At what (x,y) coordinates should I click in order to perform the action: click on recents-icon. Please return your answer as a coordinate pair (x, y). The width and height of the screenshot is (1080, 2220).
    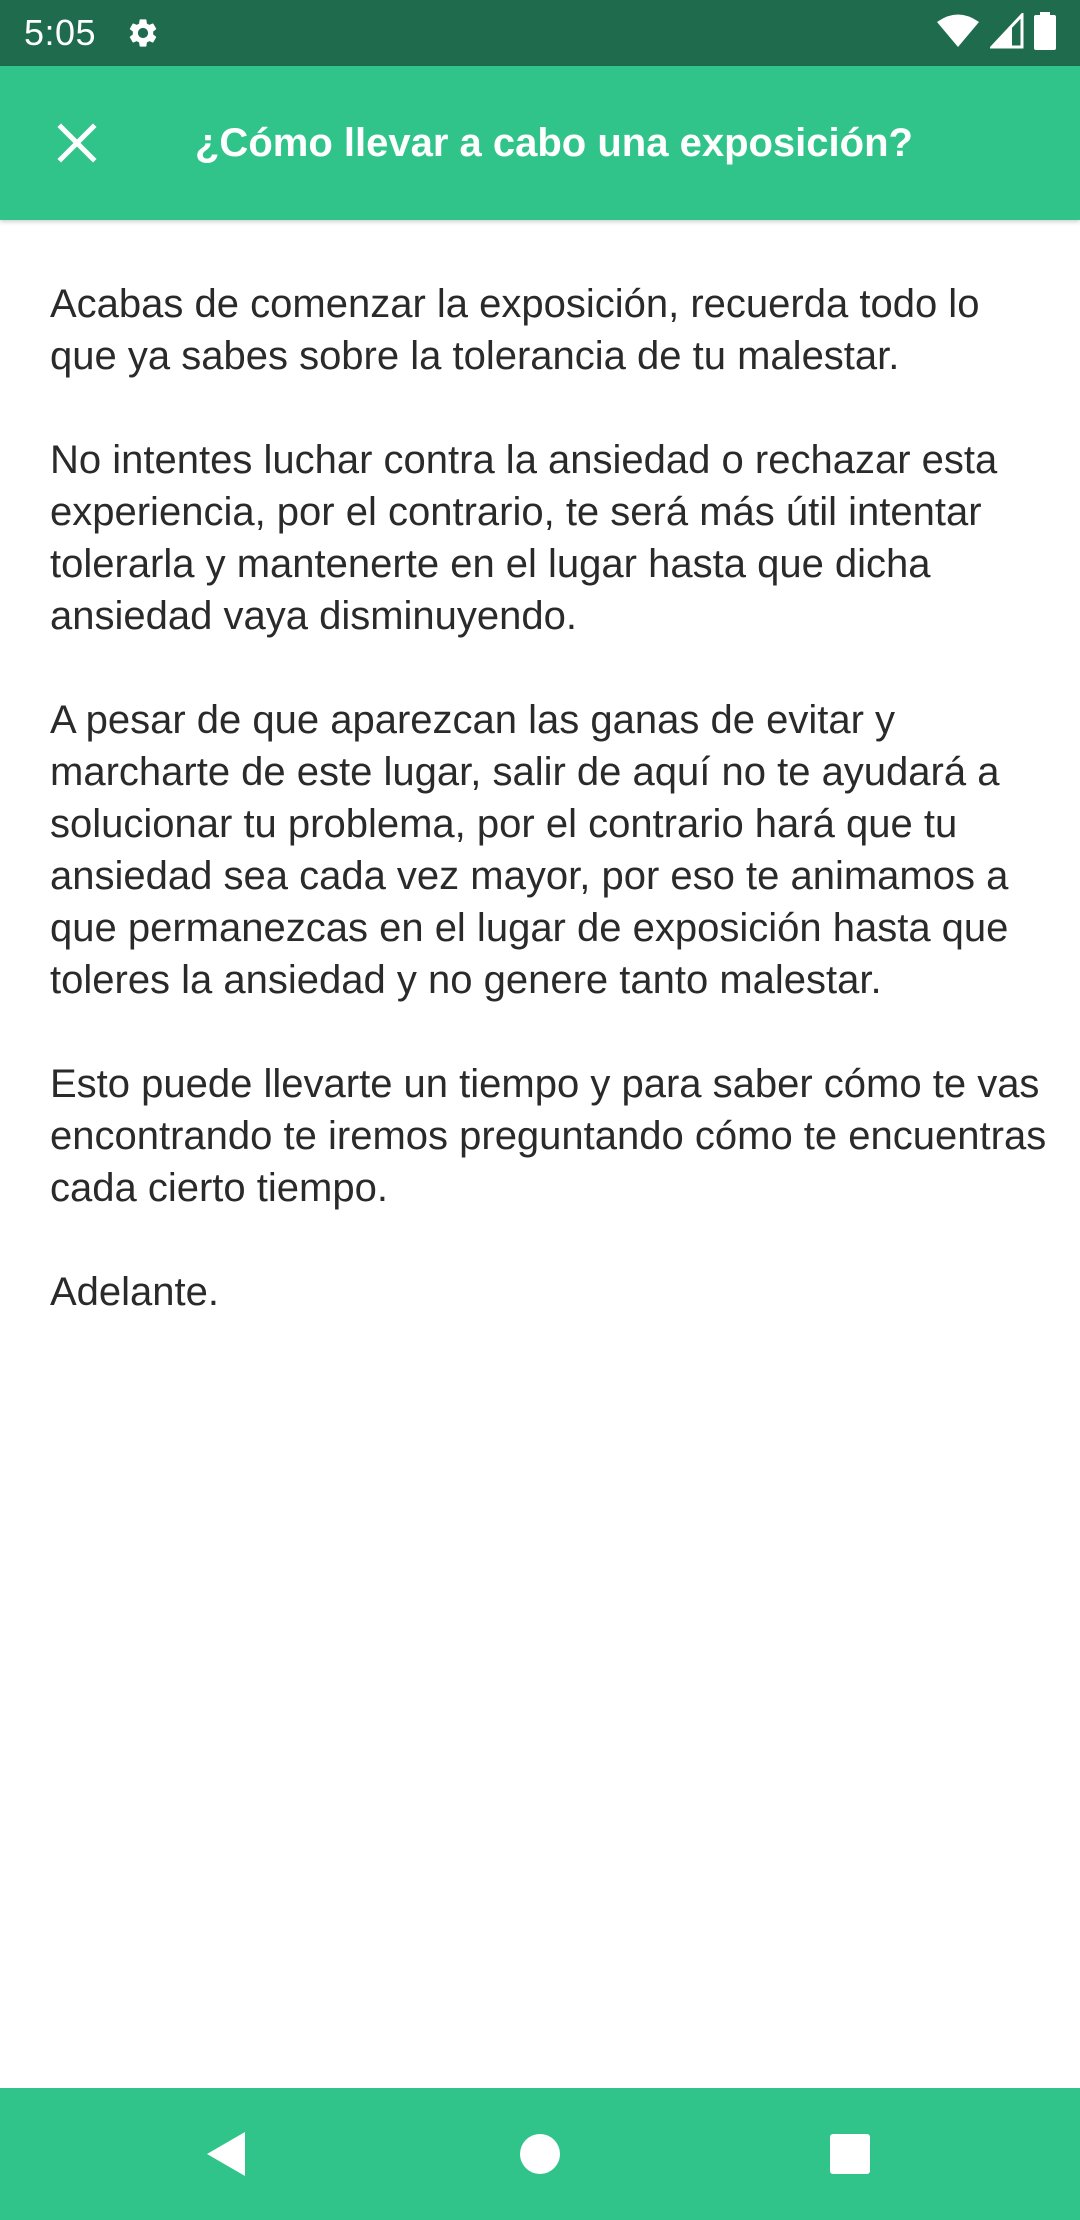
    Looking at the image, I should click on (850, 2154).